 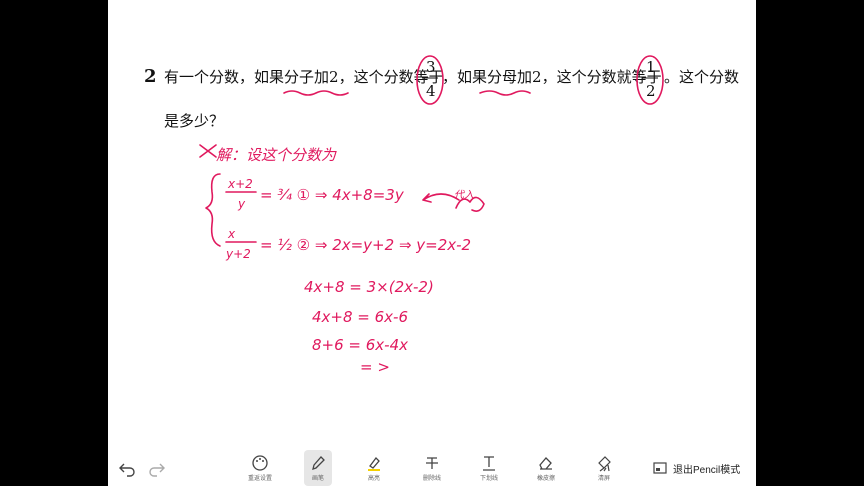 I want to click on tool-highlighter-button: 高亮, so click(x=374, y=468).